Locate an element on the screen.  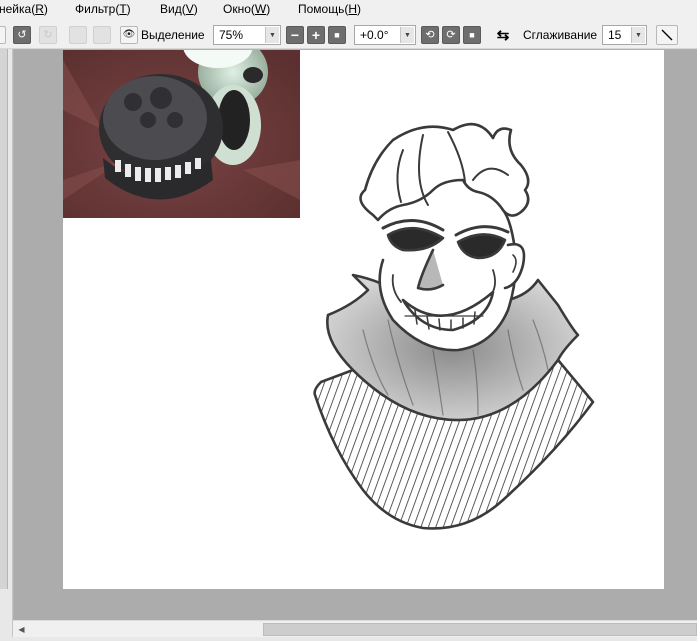
rotate-left-icon: ⟲ is located at coordinates (430, 34).